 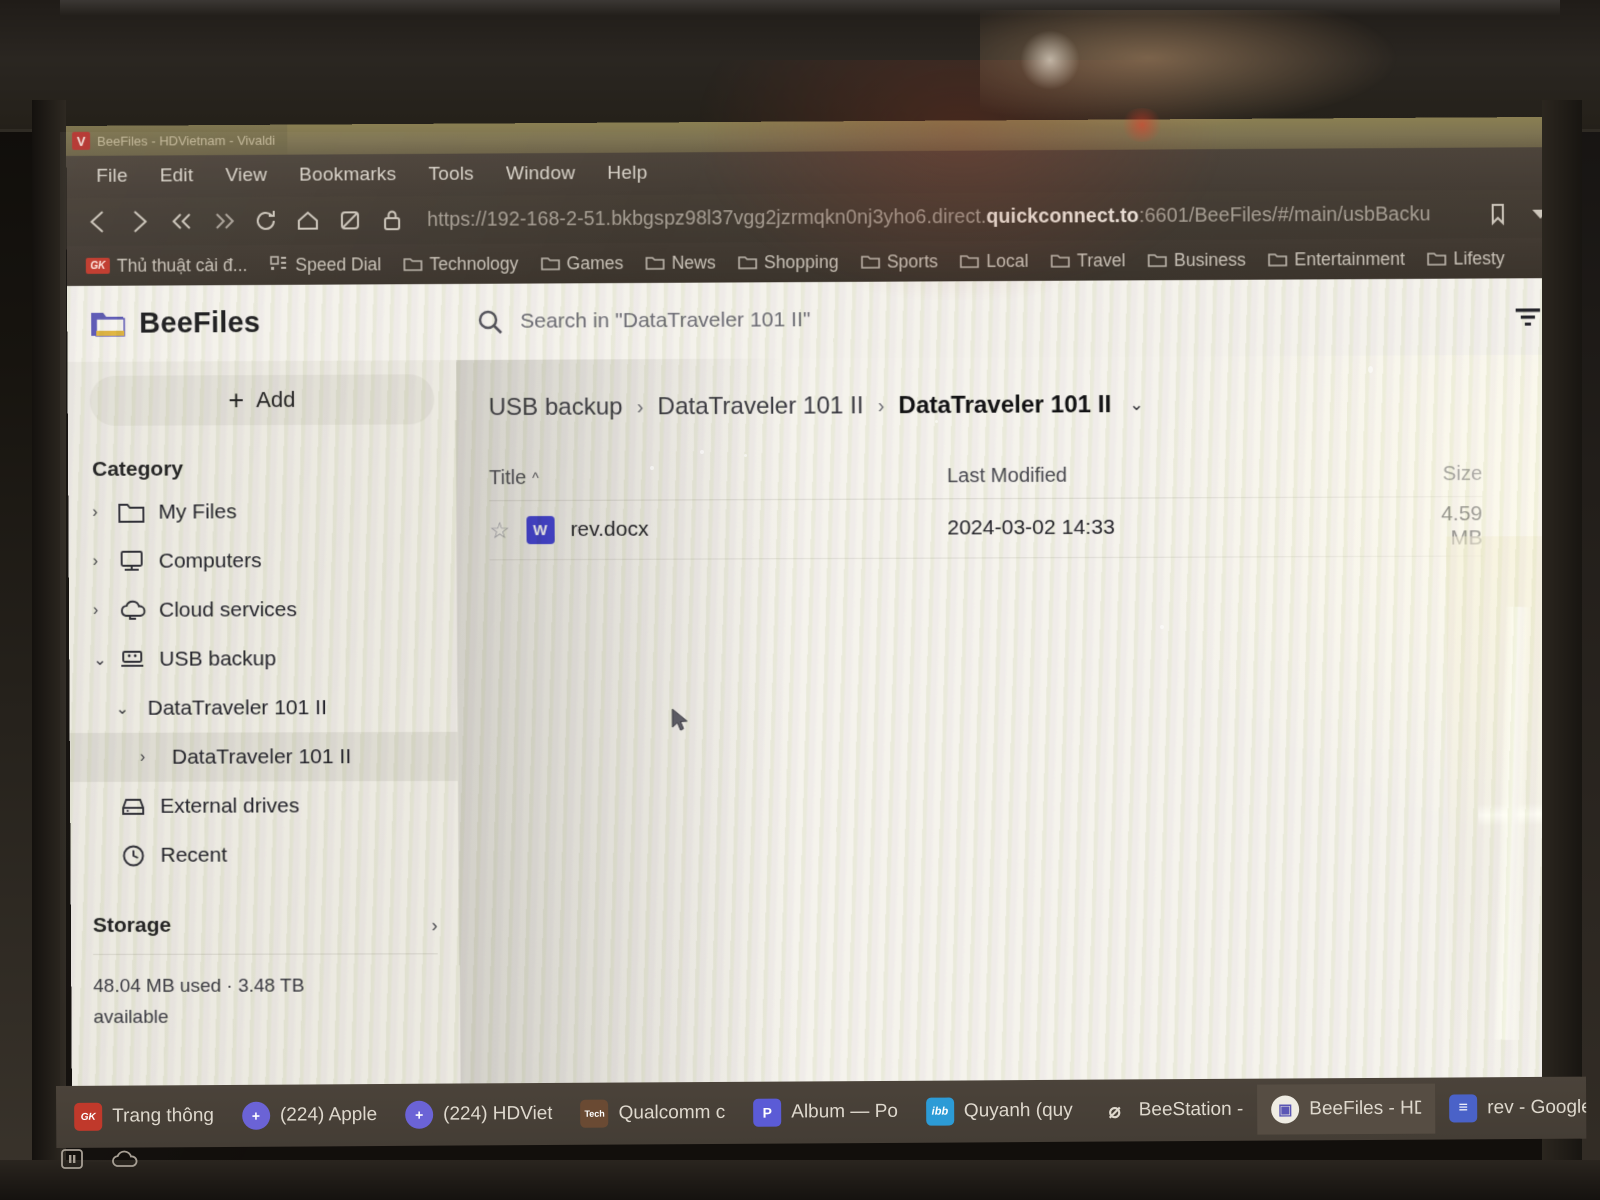 What do you see at coordinates (912, 261) in the screenshot?
I see `bookmark-label: Sports` at bounding box center [912, 261].